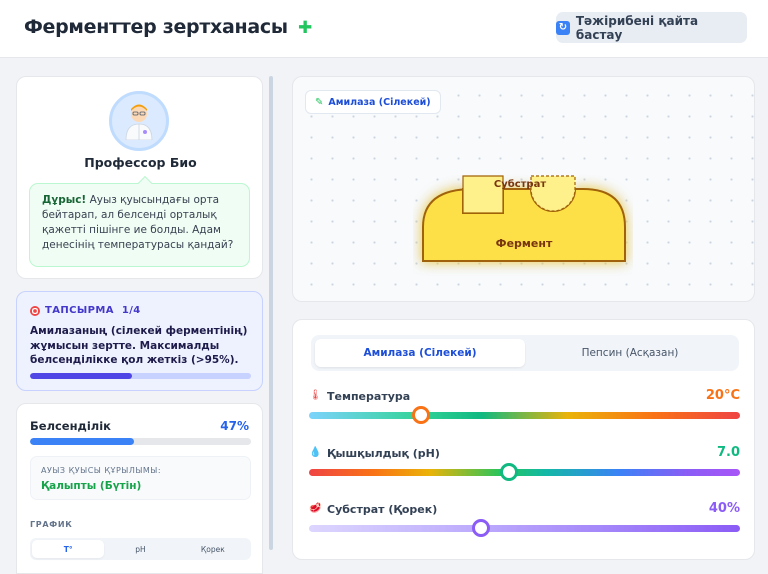 The height and width of the screenshot is (574, 768). Describe the element at coordinates (51, 524) in the screenshot. I see `graph-label: ГРАФИК` at that location.